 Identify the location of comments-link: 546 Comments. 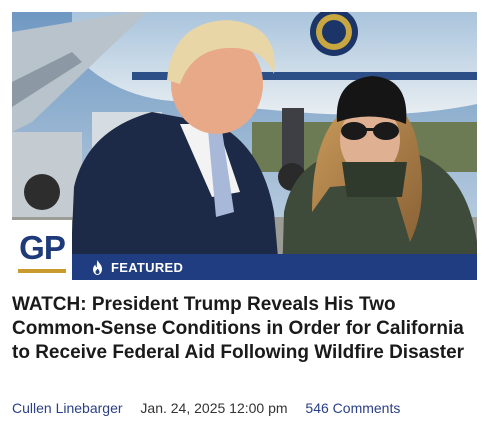
(352, 408).